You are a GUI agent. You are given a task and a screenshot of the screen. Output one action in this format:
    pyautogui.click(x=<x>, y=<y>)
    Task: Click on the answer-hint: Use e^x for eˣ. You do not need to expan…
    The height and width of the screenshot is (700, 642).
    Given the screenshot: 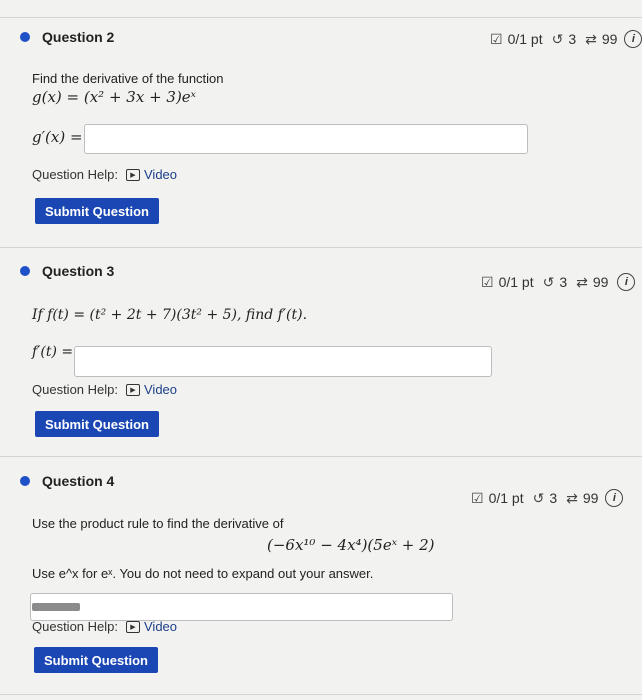 What is the action you would take?
    pyautogui.click(x=203, y=573)
    